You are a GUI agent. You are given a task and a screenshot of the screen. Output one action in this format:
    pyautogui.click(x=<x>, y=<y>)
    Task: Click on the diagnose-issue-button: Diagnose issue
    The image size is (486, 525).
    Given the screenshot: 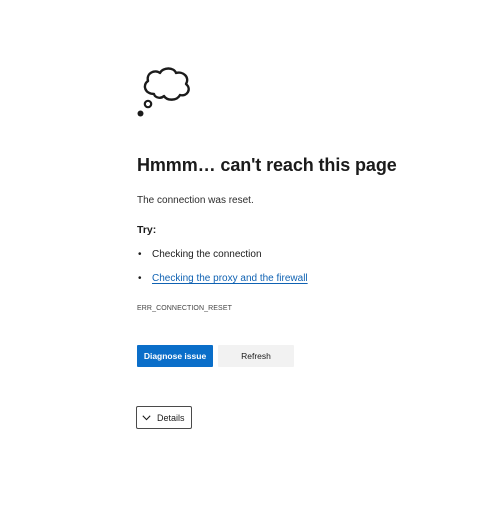 What is the action you would take?
    pyautogui.click(x=175, y=356)
    